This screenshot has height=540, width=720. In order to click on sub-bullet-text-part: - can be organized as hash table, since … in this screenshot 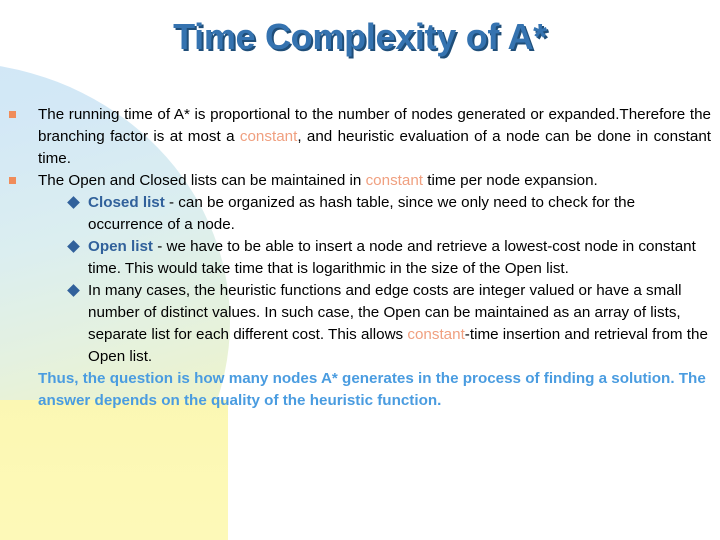, I will do `click(362, 213)`.